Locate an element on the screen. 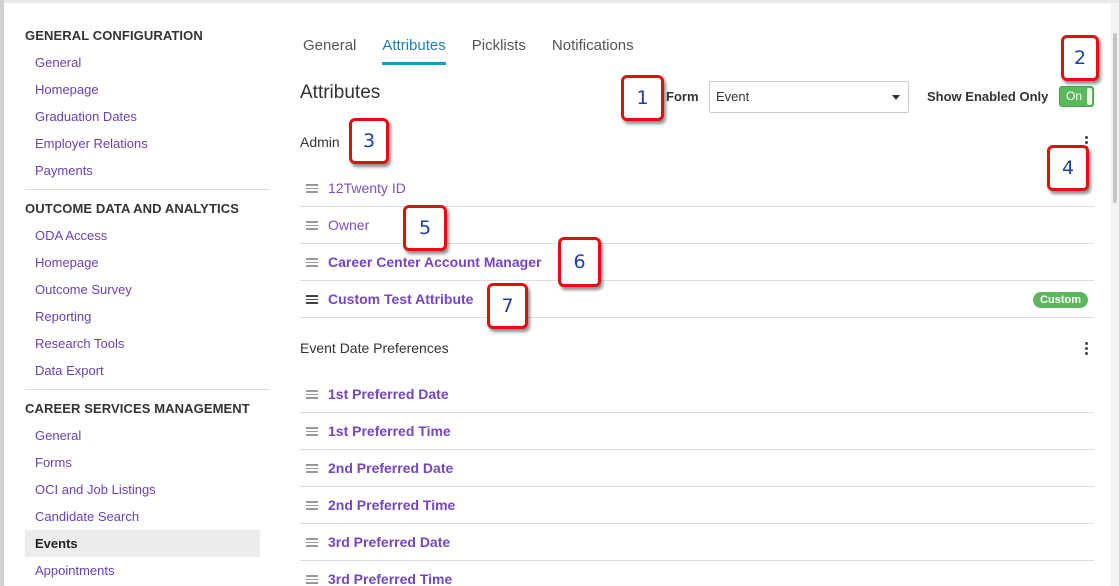 This screenshot has width=1119, height=586. page-title: Attributes is located at coordinates (340, 92).